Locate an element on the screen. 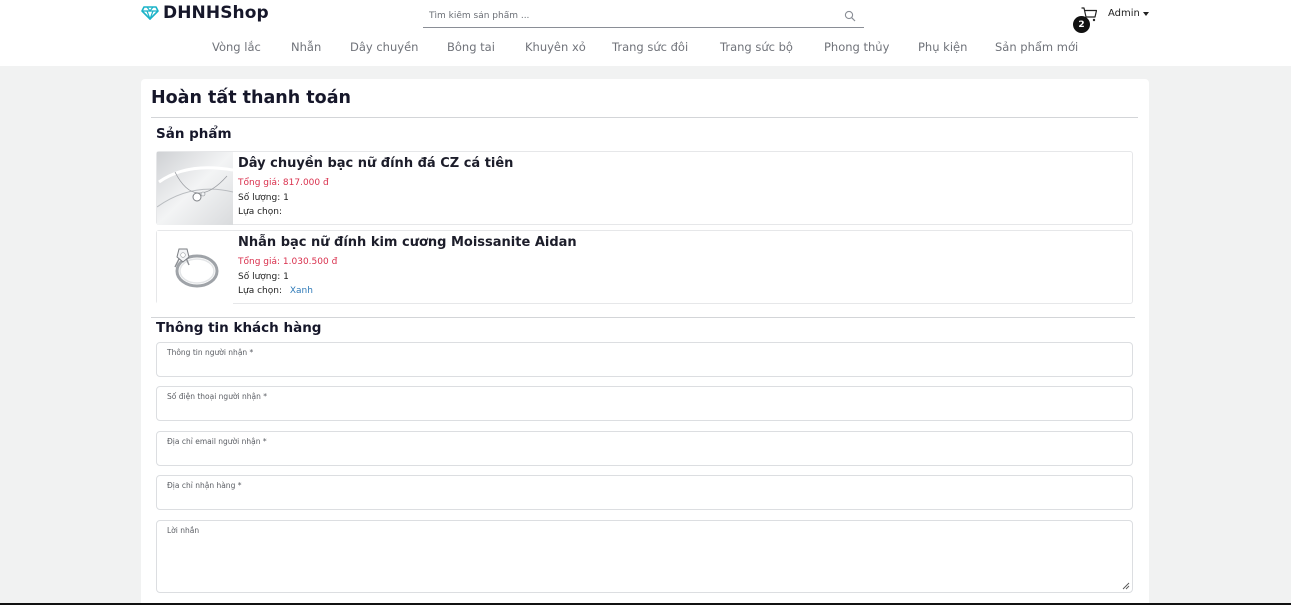 This screenshot has height=605, width=1291. product-price: Tổng giá: 1.030.500 đ is located at coordinates (287, 262).